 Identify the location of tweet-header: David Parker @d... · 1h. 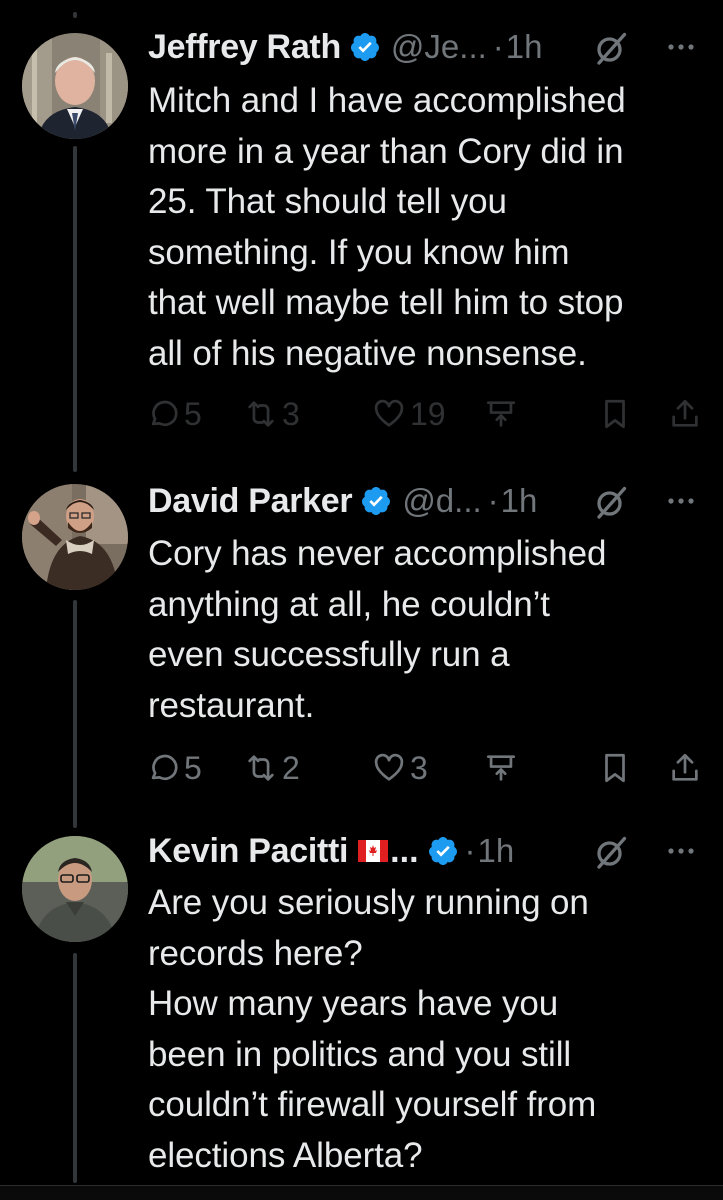
(425, 501).